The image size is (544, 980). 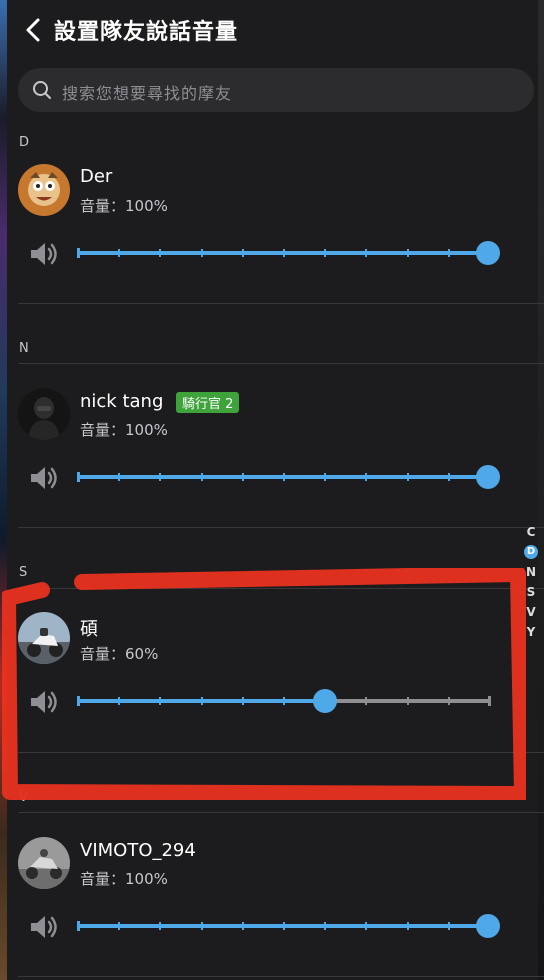 What do you see at coordinates (531, 552) in the screenshot?
I see `index-letter-d: D` at bounding box center [531, 552].